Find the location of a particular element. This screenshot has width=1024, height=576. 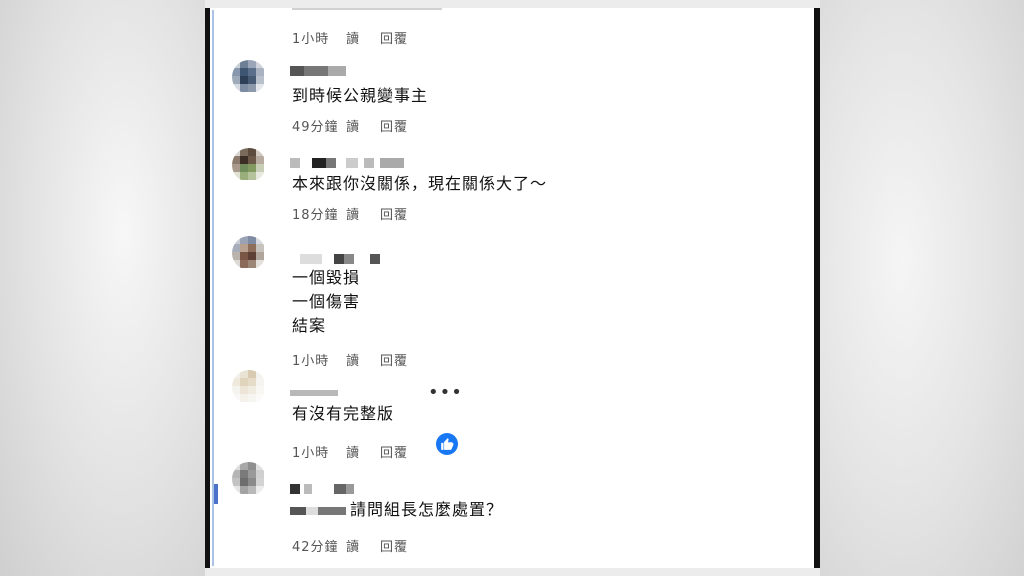

comment-item: 本來跟你沒關係，現在關係大了～ 18分鐘讀回覆 is located at coordinates (512, 190).